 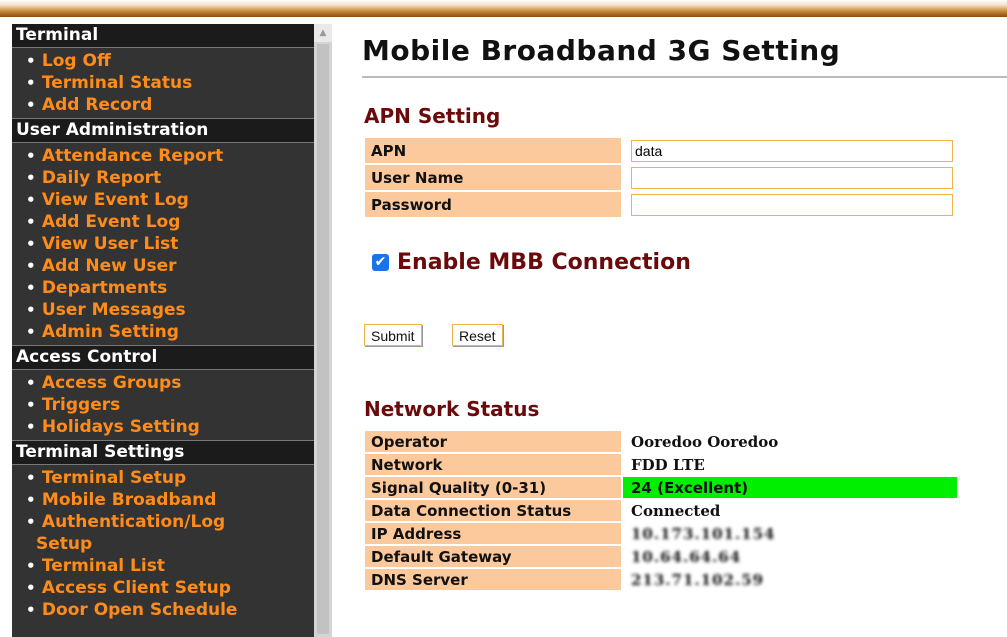 I want to click on sidebar-item-authentication-log-setup: • Authentication/Log Setup, so click(x=170, y=533).